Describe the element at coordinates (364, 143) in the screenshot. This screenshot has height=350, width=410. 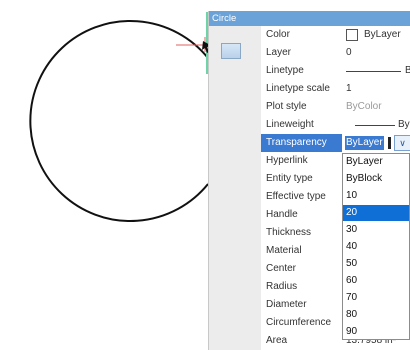
I see `transparency-input-text: ByLayer` at that location.